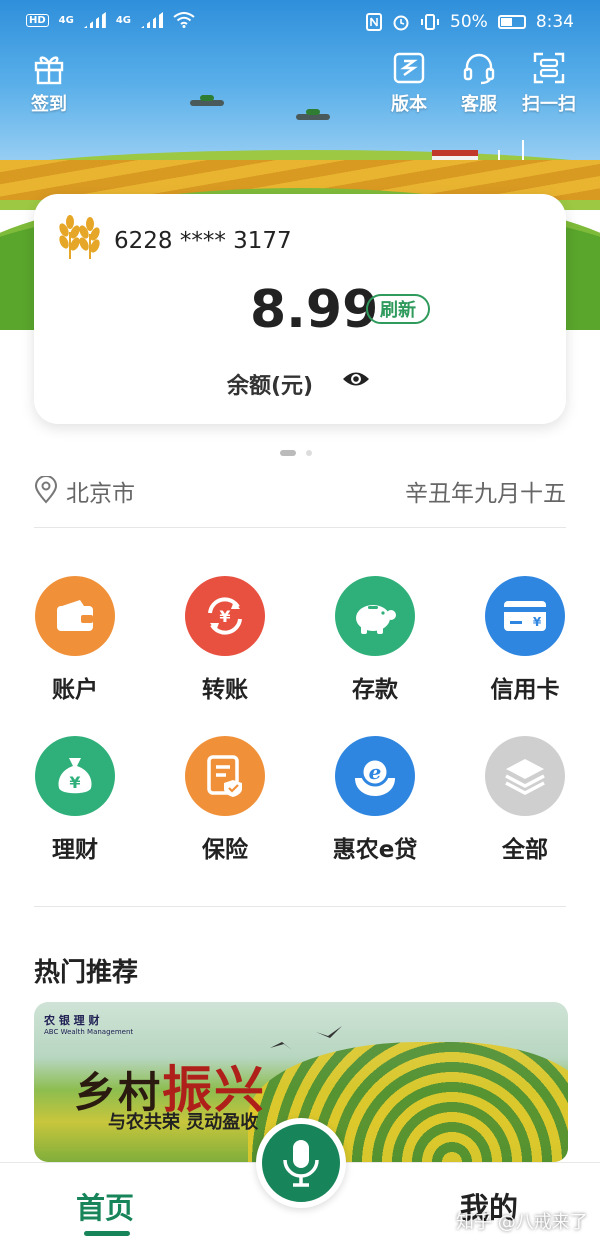 Image resolution: width=600 pixels, height=1244 pixels. What do you see at coordinates (270, 386) in the screenshot?
I see `balance-label: 余额(元)` at bounding box center [270, 386].